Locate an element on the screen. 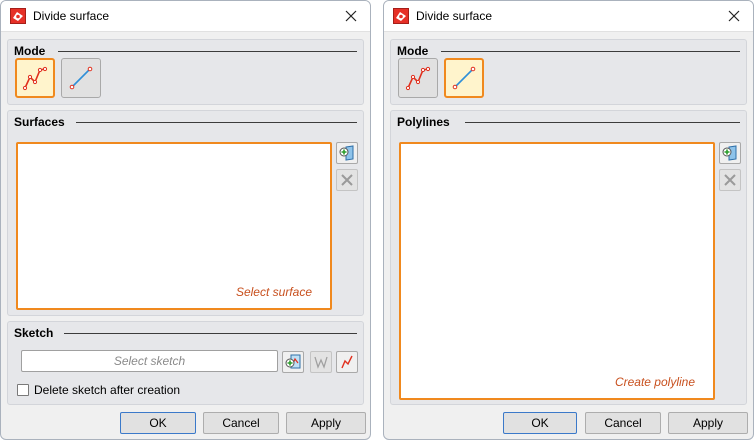 This screenshot has height=440, width=754. delete-sketch-checkbox is located at coordinates (23, 390).